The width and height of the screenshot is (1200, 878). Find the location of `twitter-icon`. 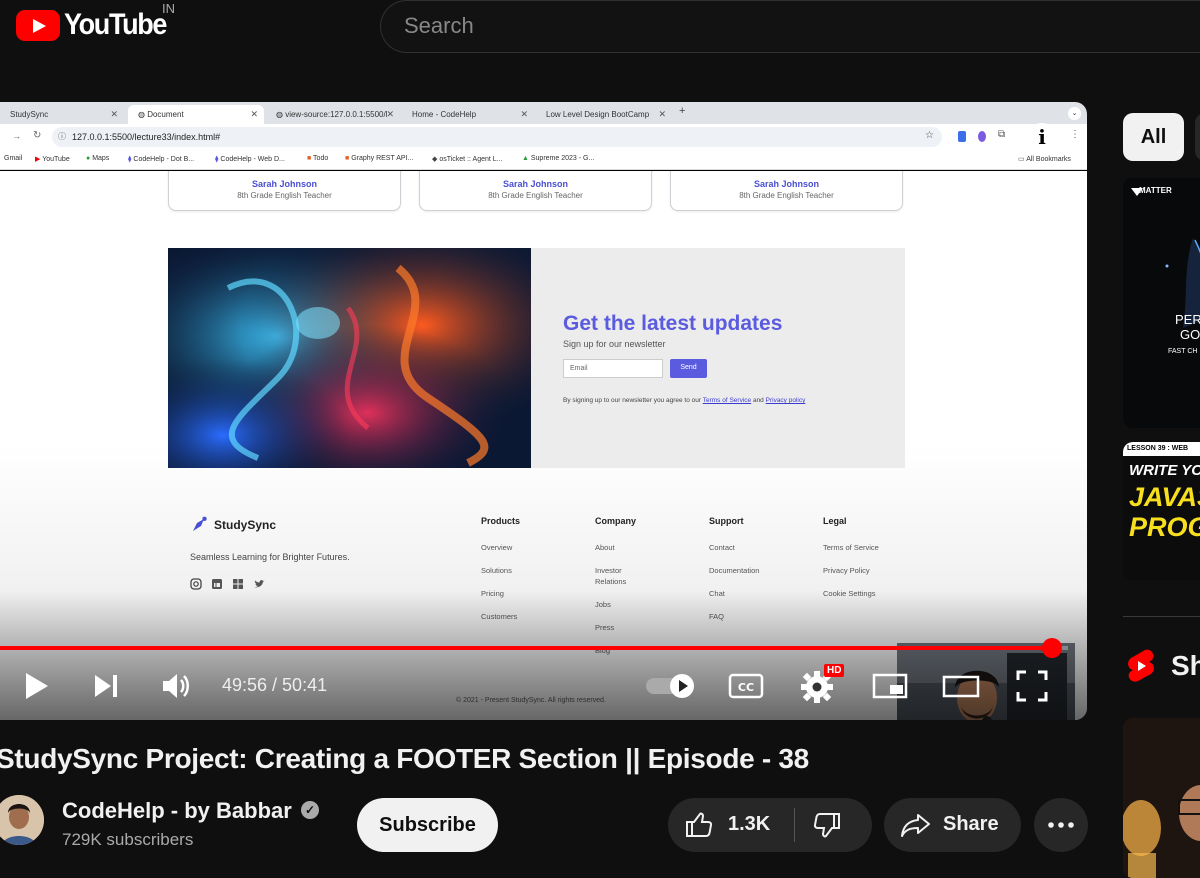

twitter-icon is located at coordinates (259, 584).